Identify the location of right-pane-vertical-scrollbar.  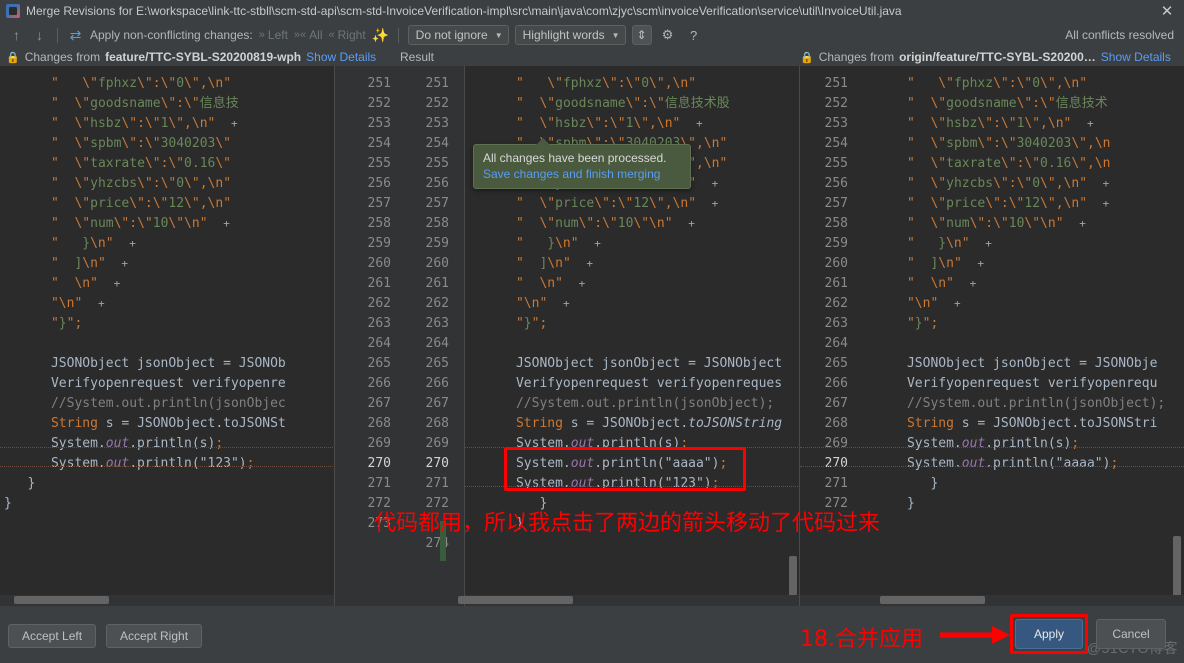
(1177, 569).